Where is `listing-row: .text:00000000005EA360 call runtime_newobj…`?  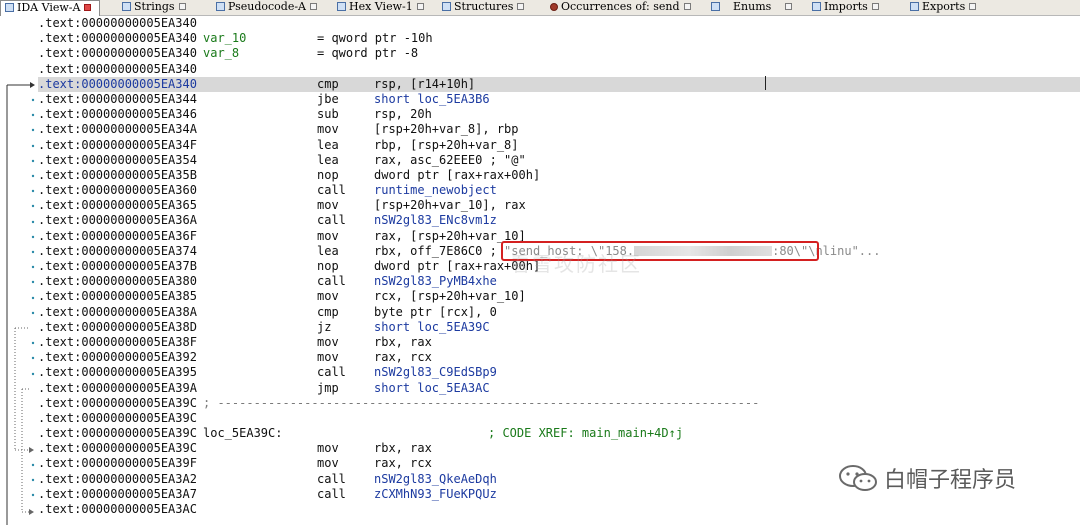
listing-row: .text:00000000005EA360 call runtime_newobj… is located at coordinates (559, 190).